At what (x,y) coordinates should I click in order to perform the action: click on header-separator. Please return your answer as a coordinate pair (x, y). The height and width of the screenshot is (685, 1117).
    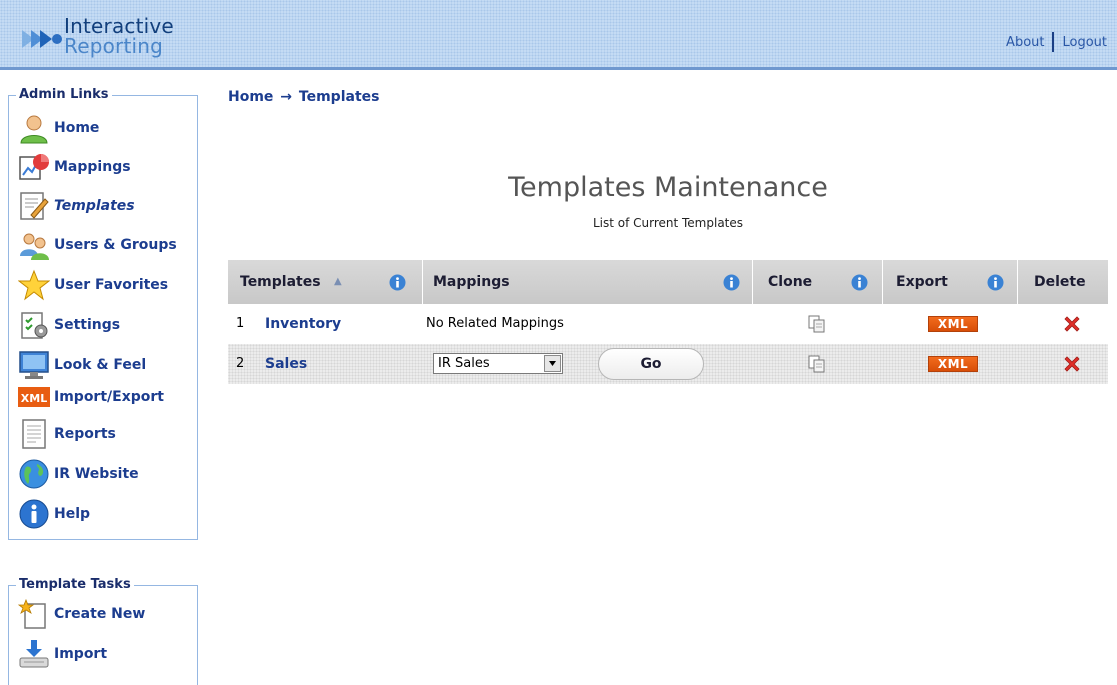
    Looking at the image, I should click on (1053, 42).